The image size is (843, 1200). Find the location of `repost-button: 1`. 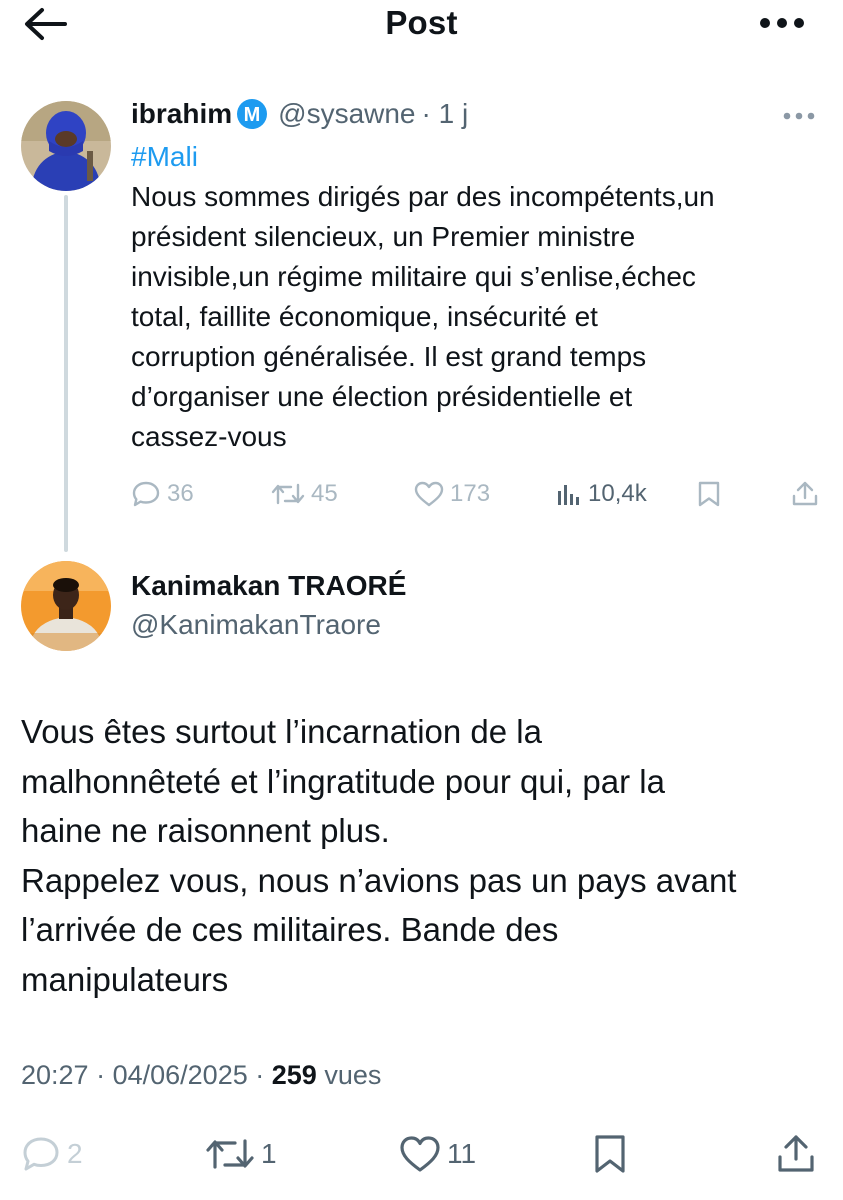

repost-button: 1 is located at coordinates (241, 1154).